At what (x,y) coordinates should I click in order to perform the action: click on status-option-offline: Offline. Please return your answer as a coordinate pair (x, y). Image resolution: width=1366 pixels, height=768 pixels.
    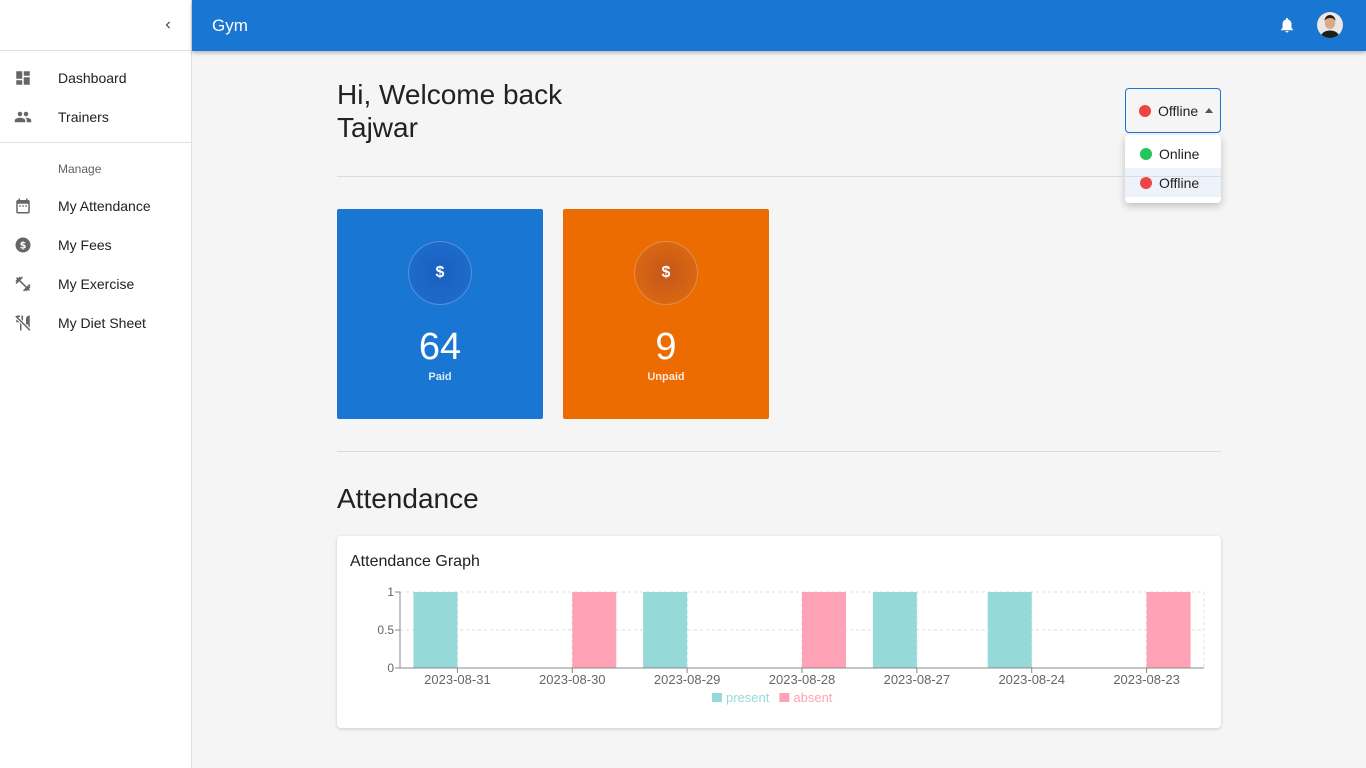
    Looking at the image, I should click on (1173, 182).